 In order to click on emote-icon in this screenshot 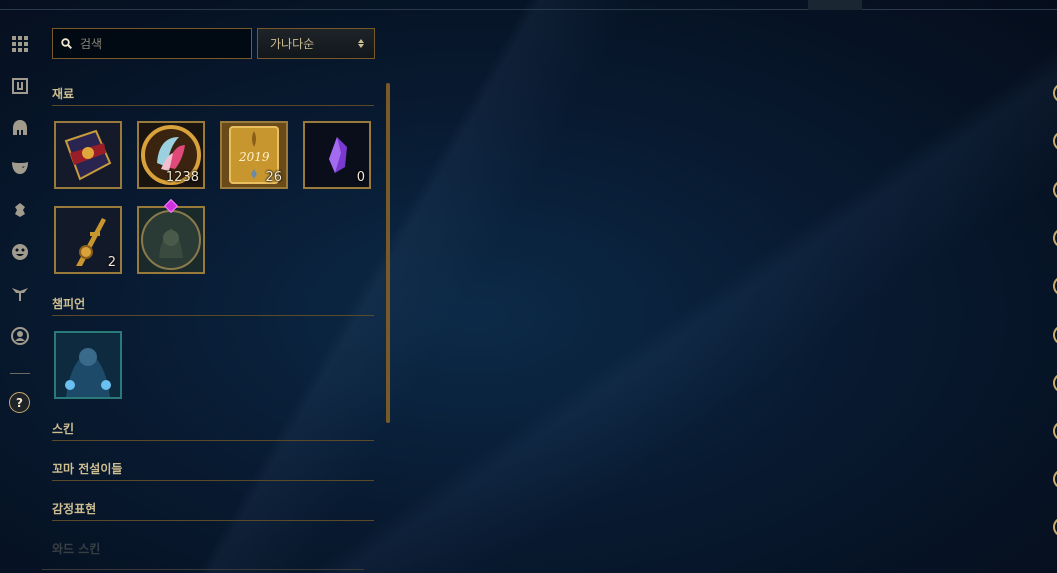, I will do `click(20, 210)`.